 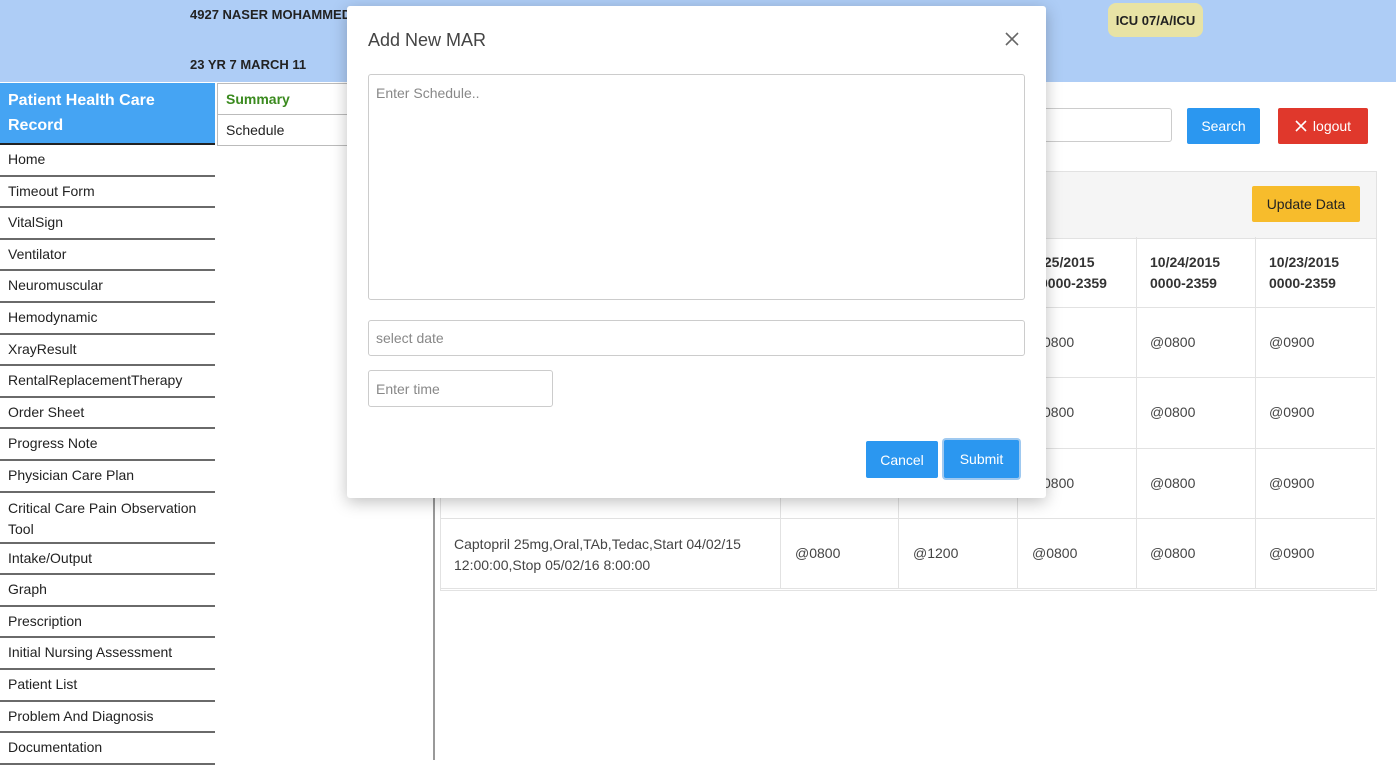 What do you see at coordinates (902, 459) in the screenshot?
I see `cancel-button: Cancel` at bounding box center [902, 459].